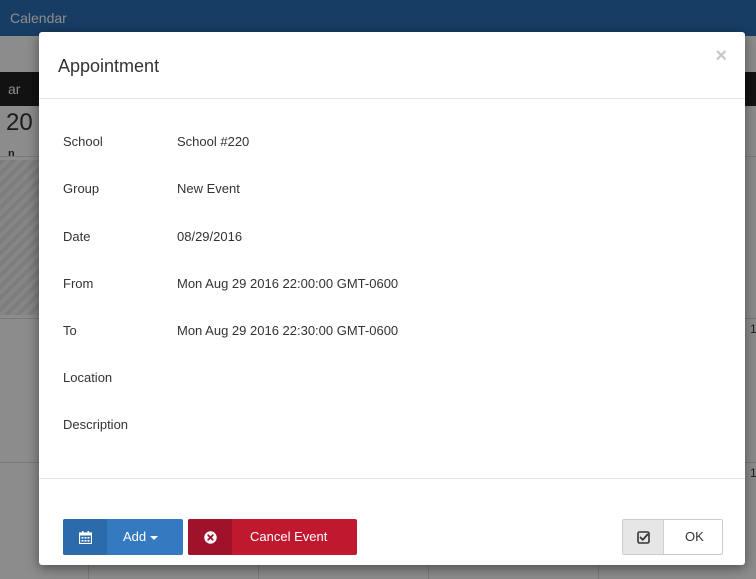 Image resolution: width=756 pixels, height=579 pixels. Describe the element at coordinates (109, 66) in the screenshot. I see `modal-title: Appointment` at that location.